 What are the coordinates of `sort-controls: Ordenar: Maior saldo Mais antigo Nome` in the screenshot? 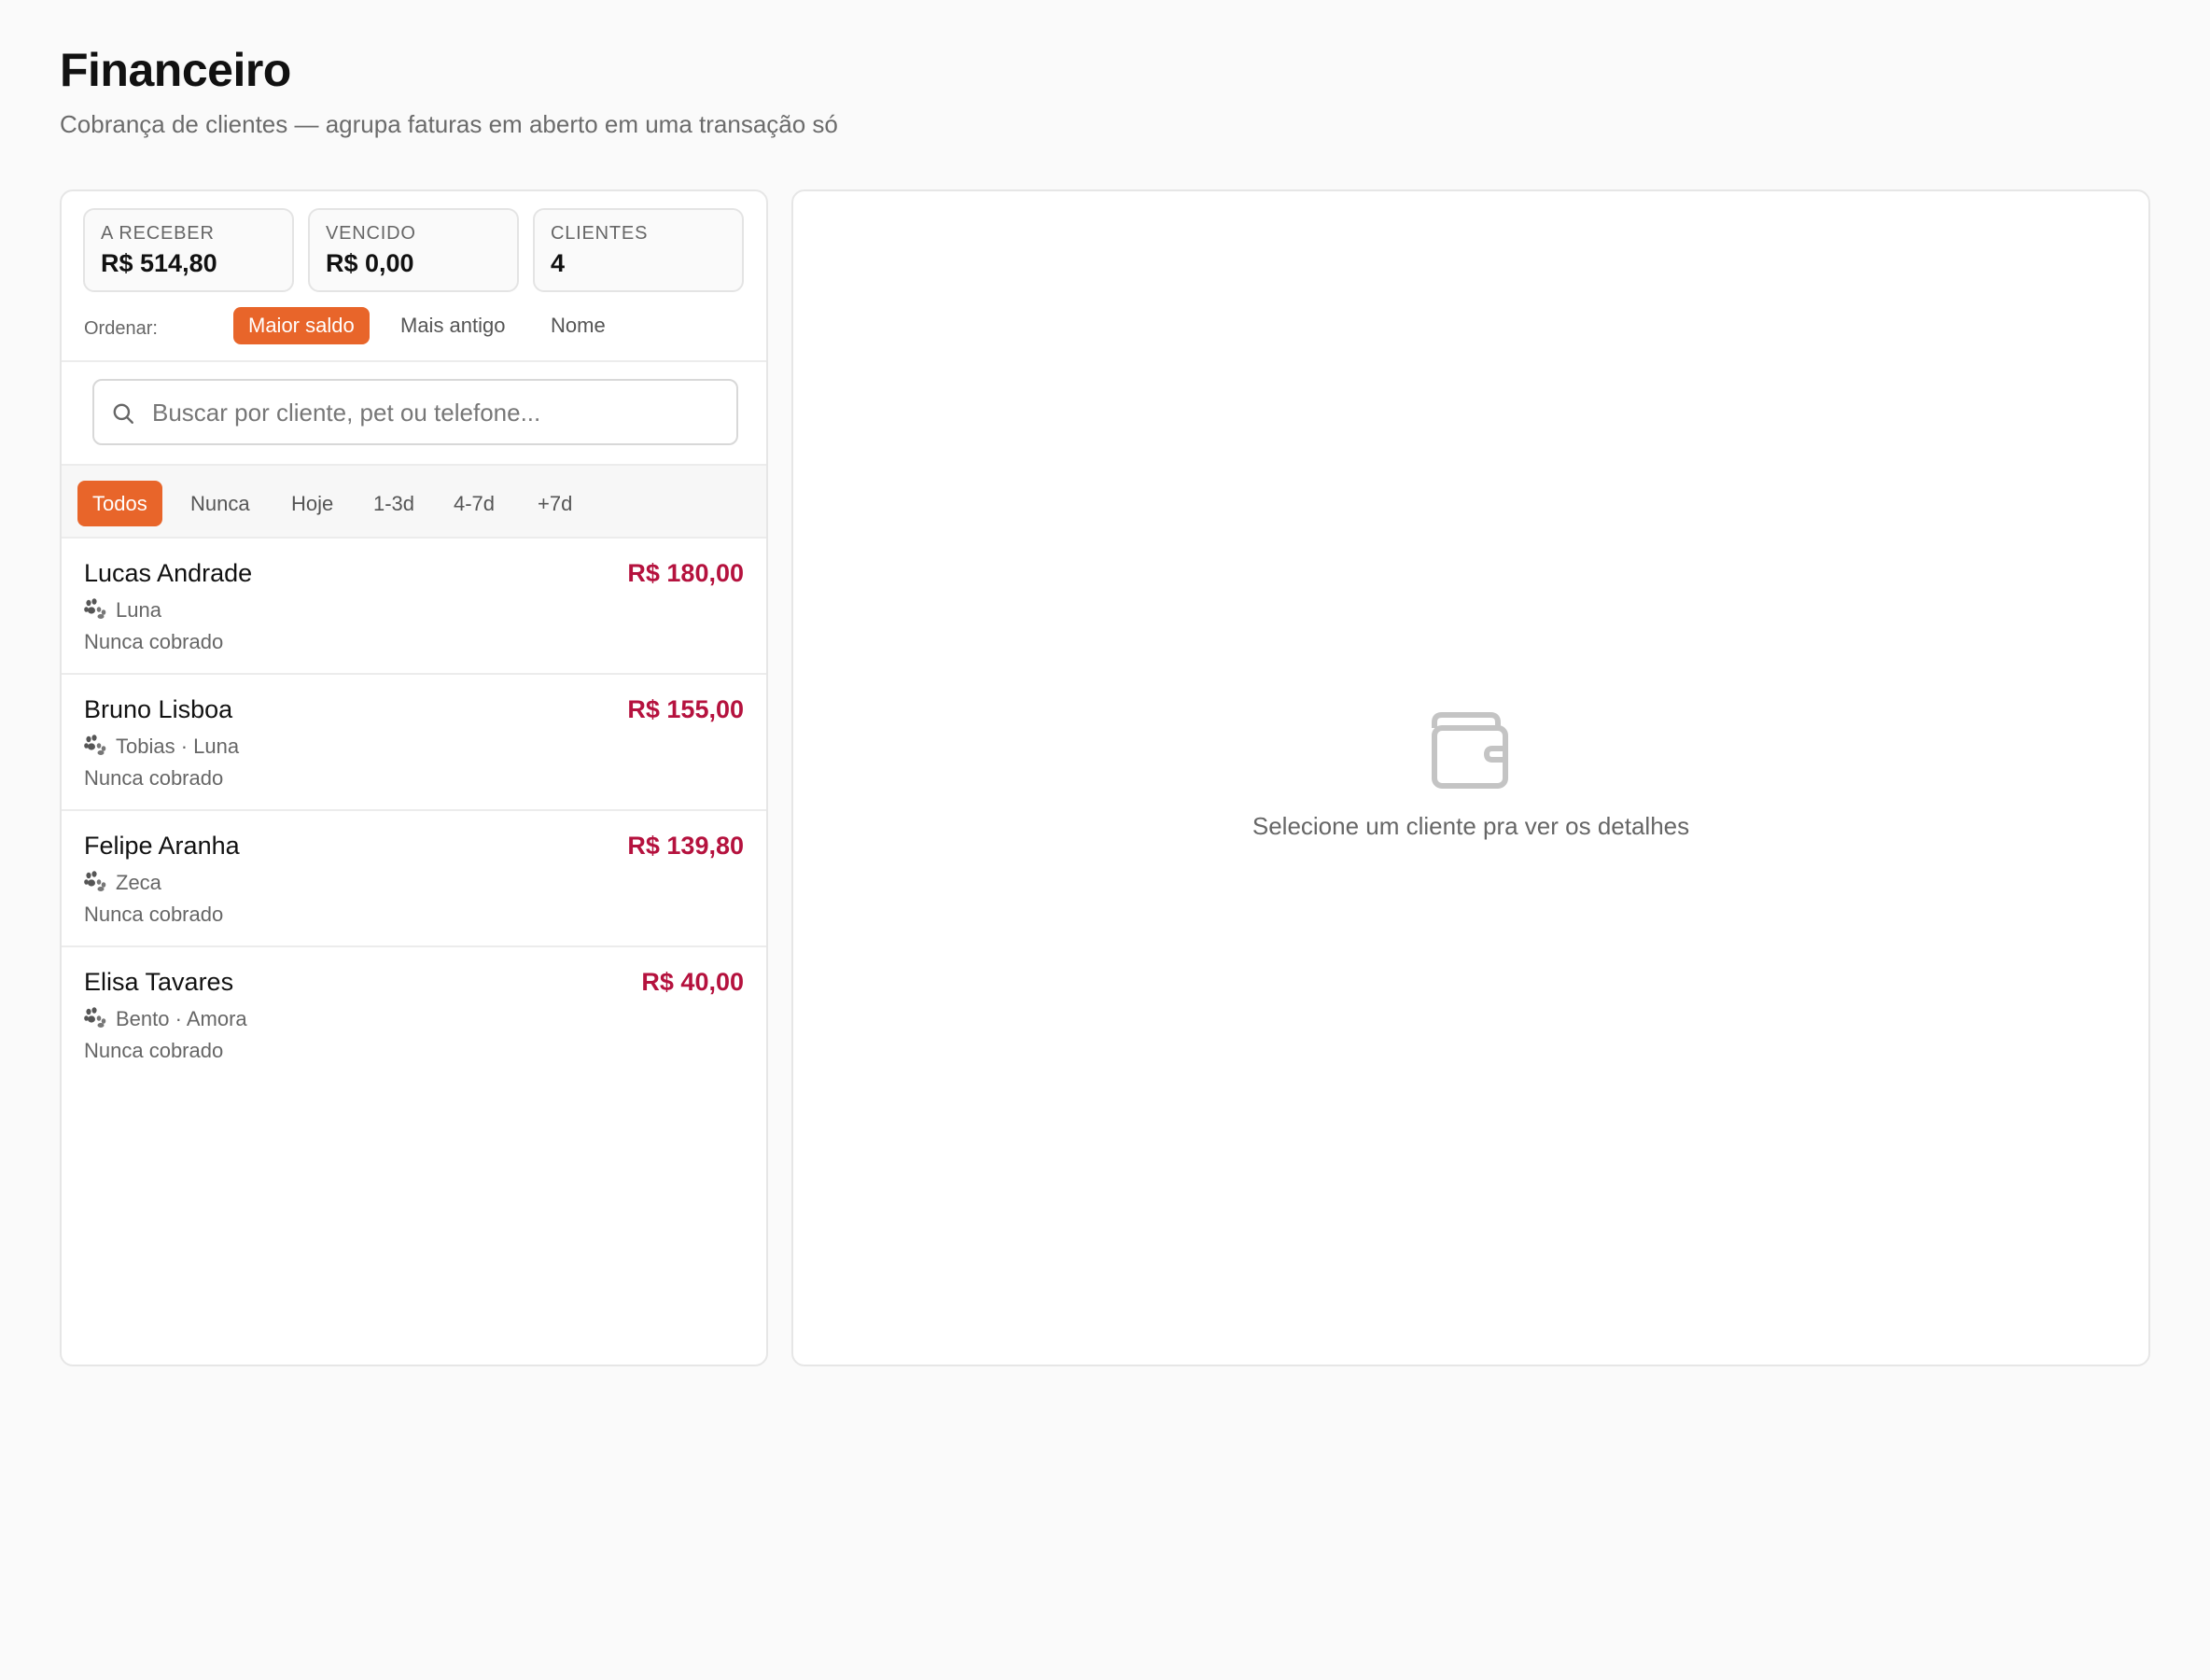 It's located at (410, 325).